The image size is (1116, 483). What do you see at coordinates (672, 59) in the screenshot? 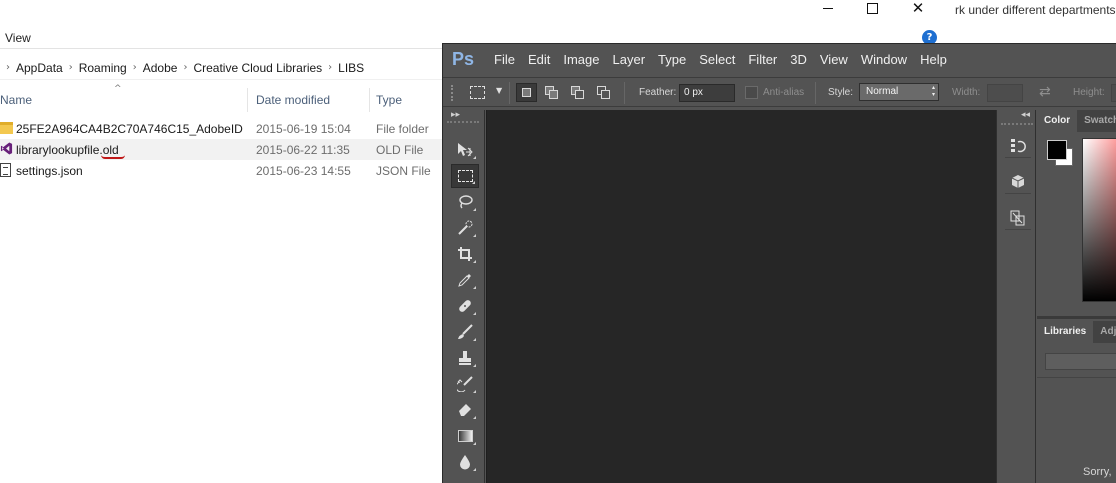
I see `menu-type: Type` at bounding box center [672, 59].